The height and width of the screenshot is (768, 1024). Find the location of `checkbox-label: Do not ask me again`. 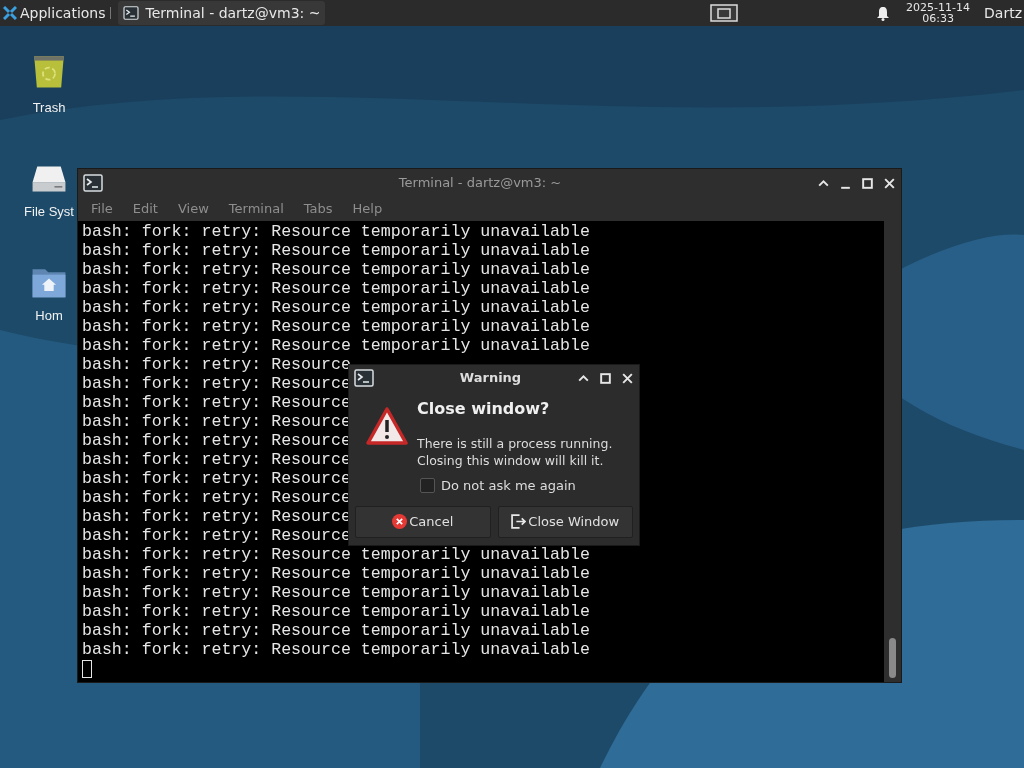

checkbox-label: Do not ask me again is located at coordinates (508, 486).